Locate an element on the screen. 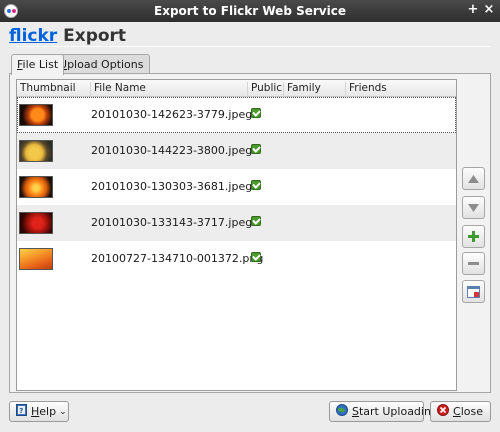 The width and height of the screenshot is (500, 432). close-button: Close is located at coordinates (460, 411).